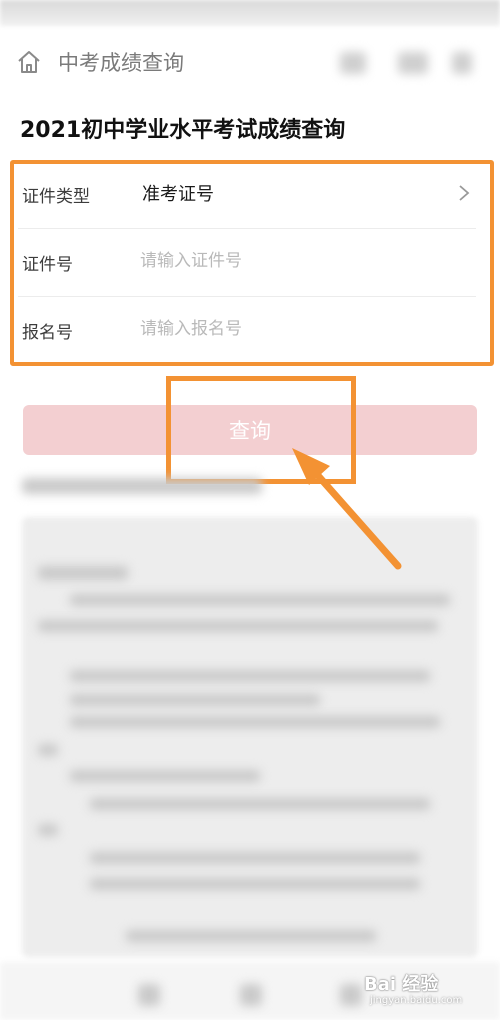 This screenshot has width=500, height=1020. I want to click on nav-title: 中考成绩查询, so click(121, 63).